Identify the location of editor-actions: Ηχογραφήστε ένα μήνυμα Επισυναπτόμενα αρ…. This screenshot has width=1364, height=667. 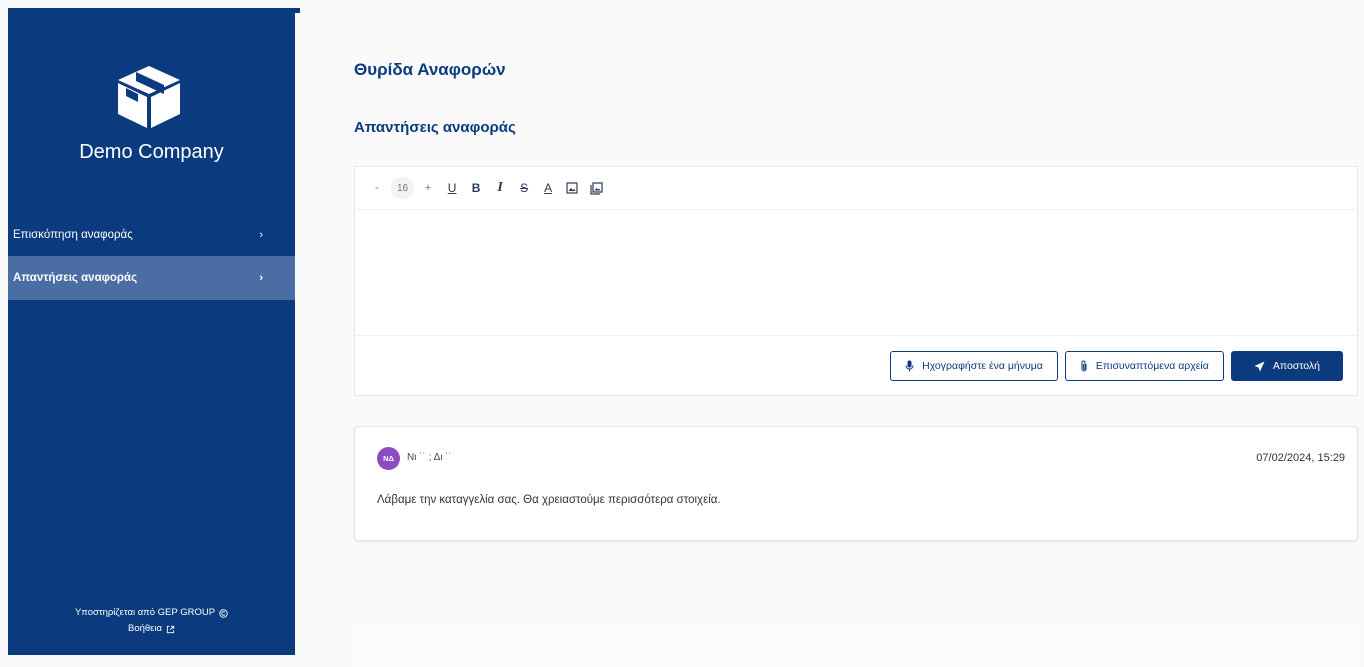
(1116, 366).